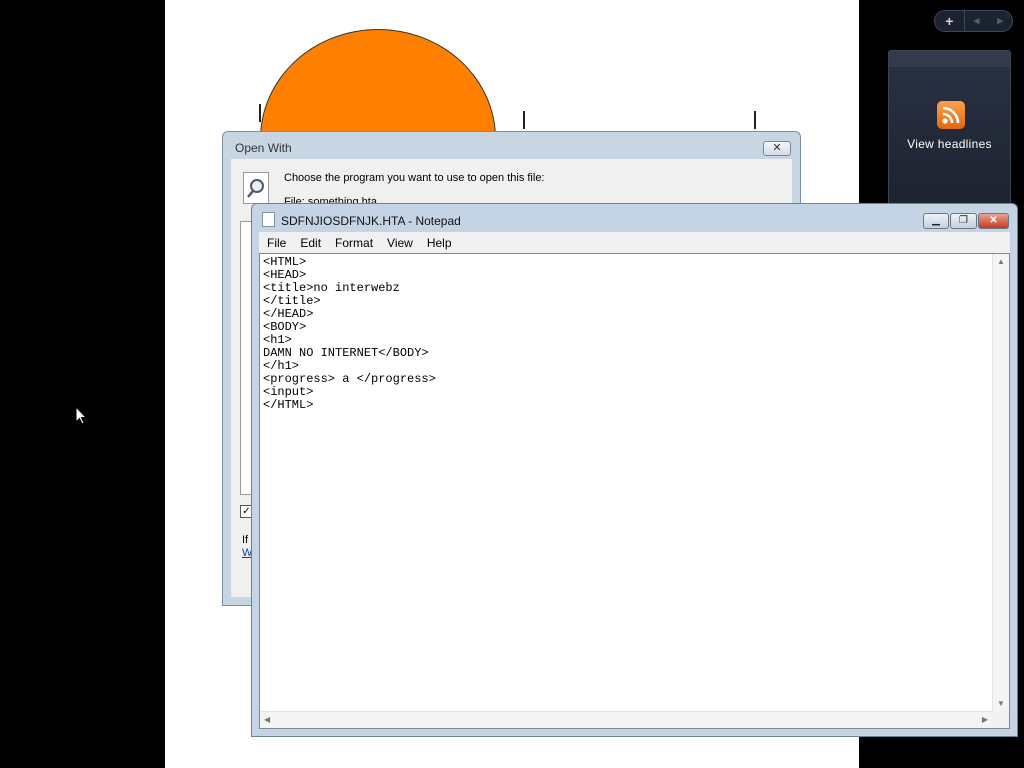 This screenshot has height=768, width=1024. I want to click on minimize-button: ▁, so click(936, 221).